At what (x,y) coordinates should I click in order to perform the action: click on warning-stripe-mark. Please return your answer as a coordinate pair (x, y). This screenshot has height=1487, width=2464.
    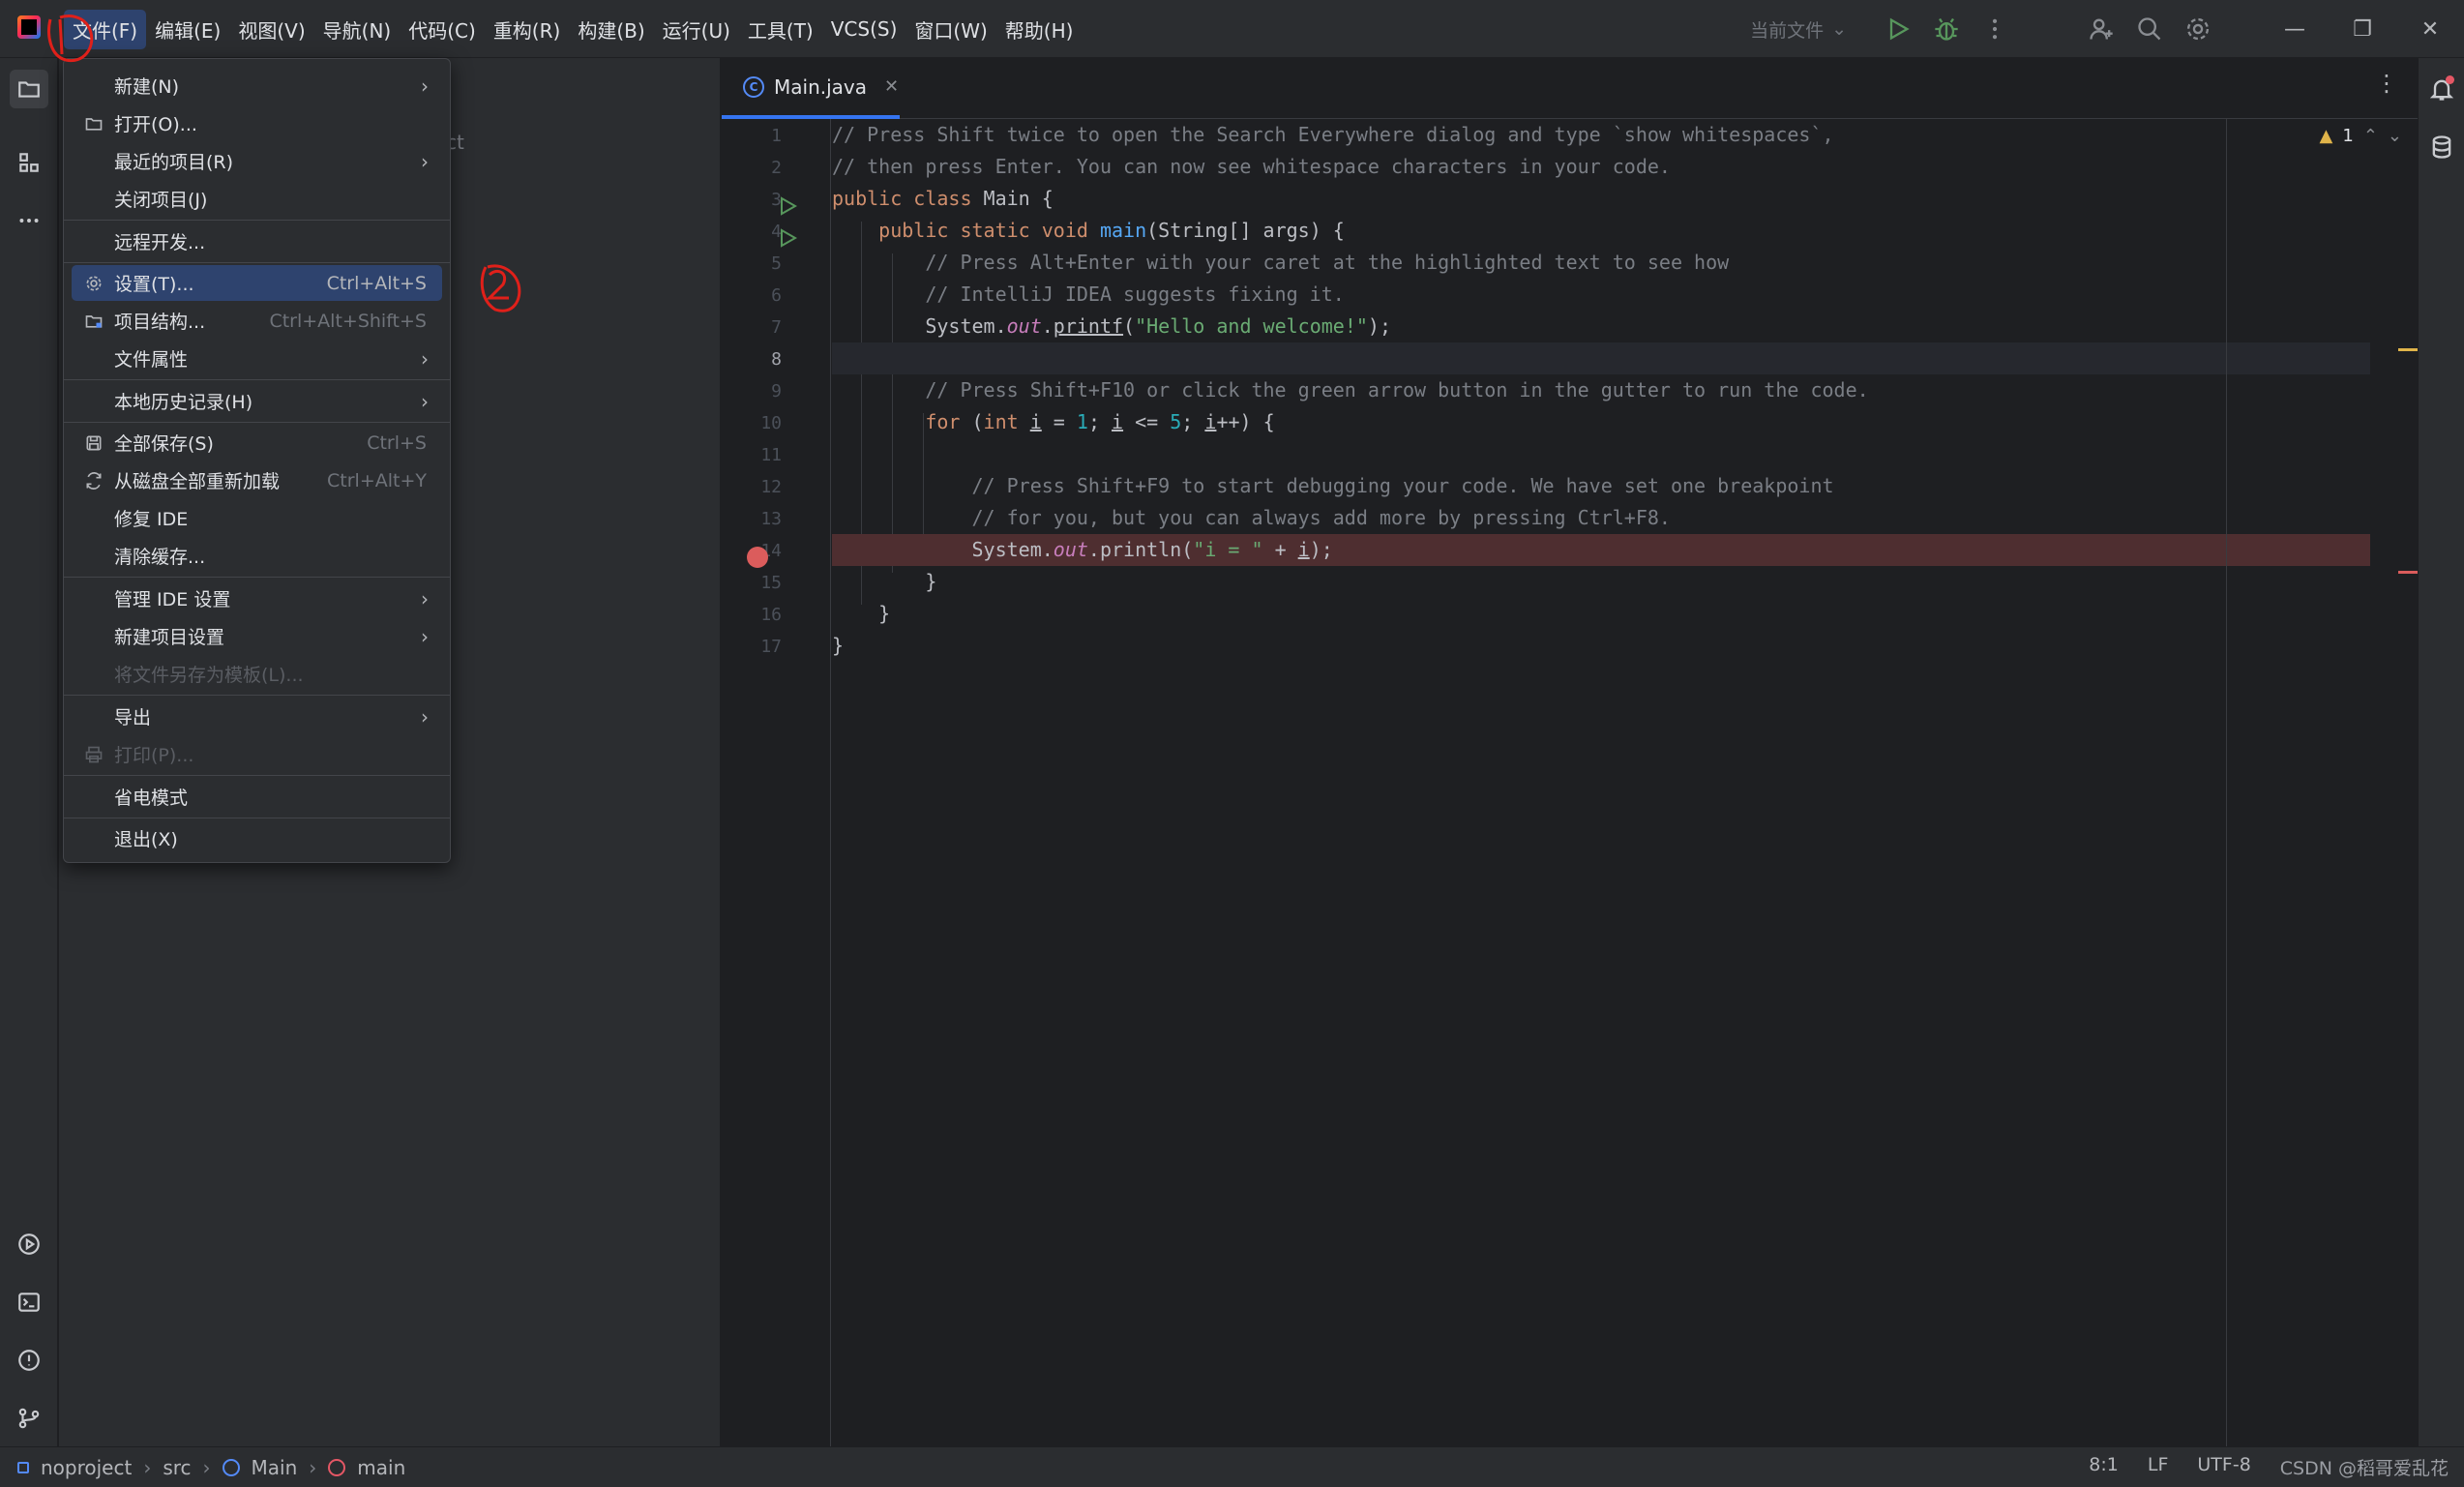
    Looking at the image, I should click on (2408, 349).